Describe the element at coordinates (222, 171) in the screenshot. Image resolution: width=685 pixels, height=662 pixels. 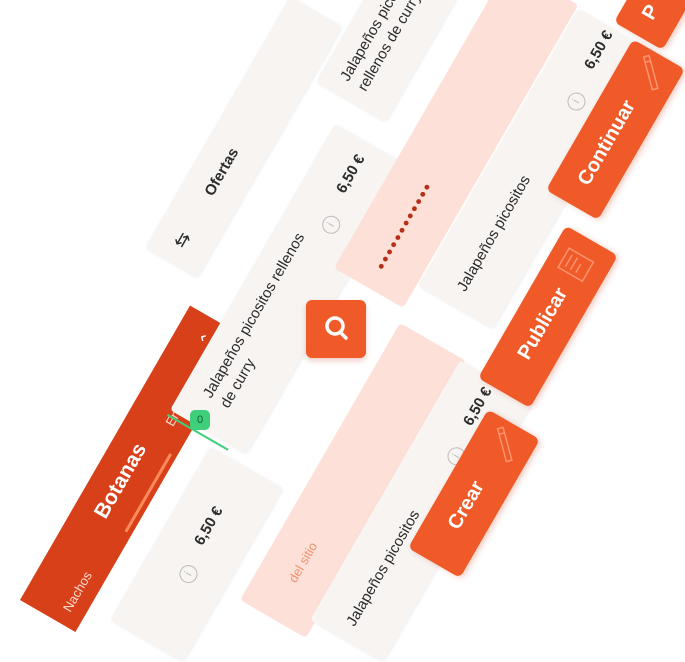
I see `offers-label: Ofertas` at that location.